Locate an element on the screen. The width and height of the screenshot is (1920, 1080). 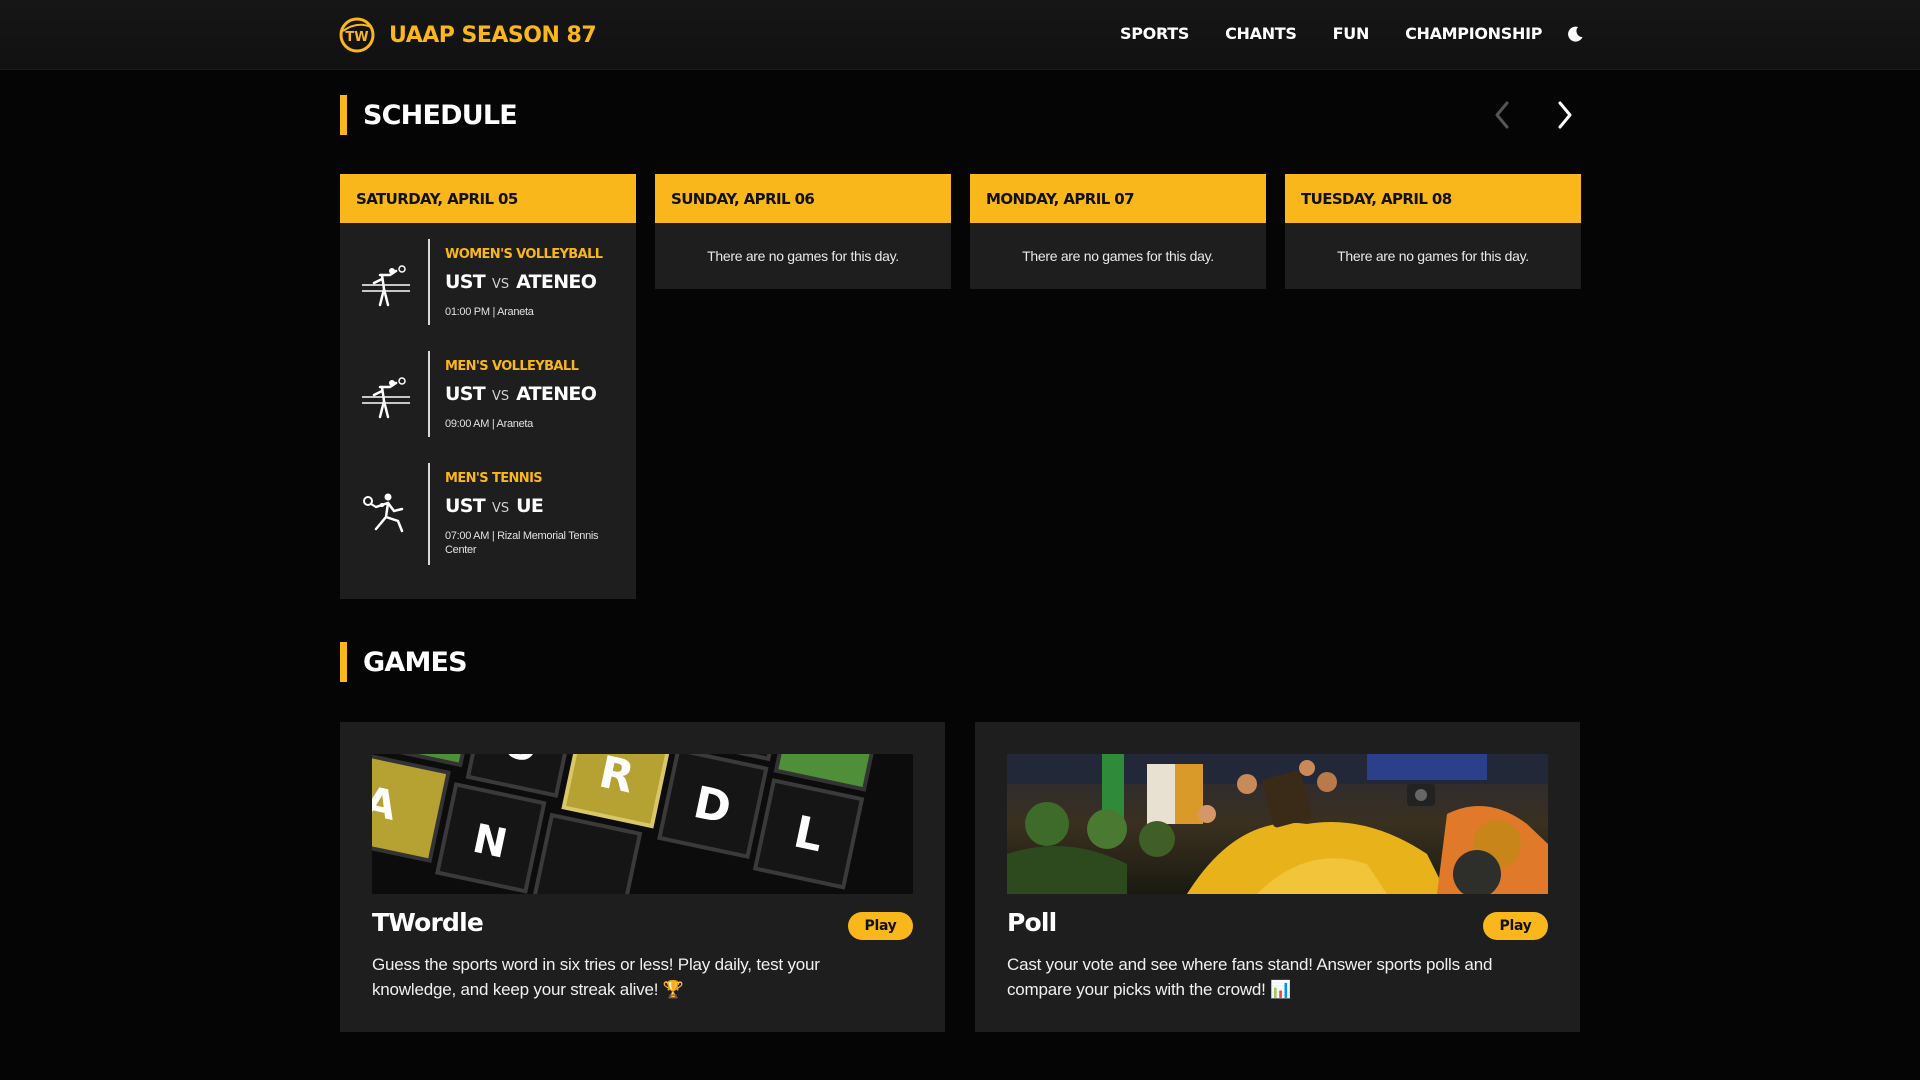
brand-title: UAAP SEASON 87 is located at coordinates (493, 35).